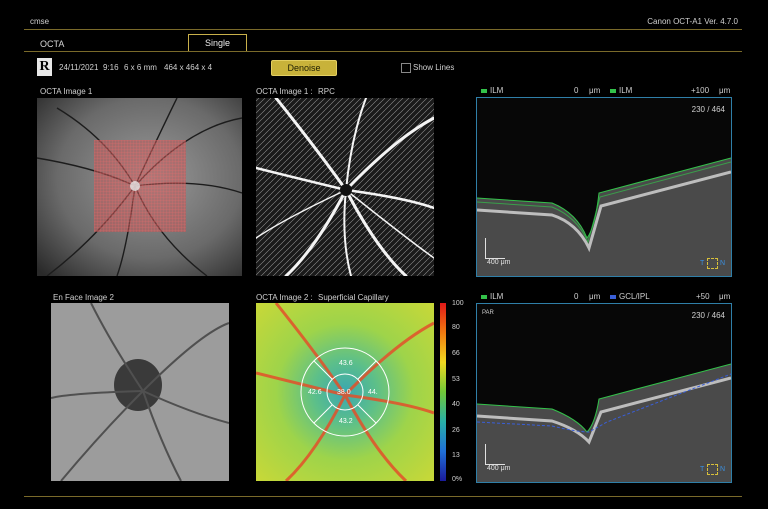 This screenshot has height=509, width=768. What do you see at coordinates (346, 421) in the screenshot?
I see `sector-bottom-value: 43.2` at bounding box center [346, 421].